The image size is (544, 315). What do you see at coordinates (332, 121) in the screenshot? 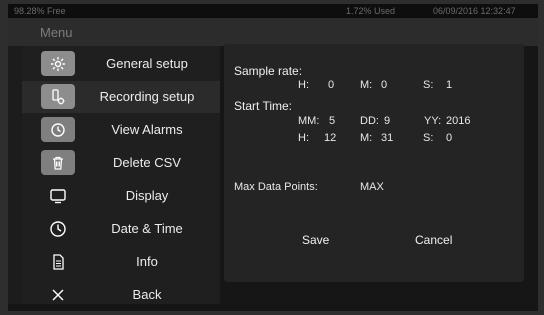
I see `start-mm-value: 5` at bounding box center [332, 121].